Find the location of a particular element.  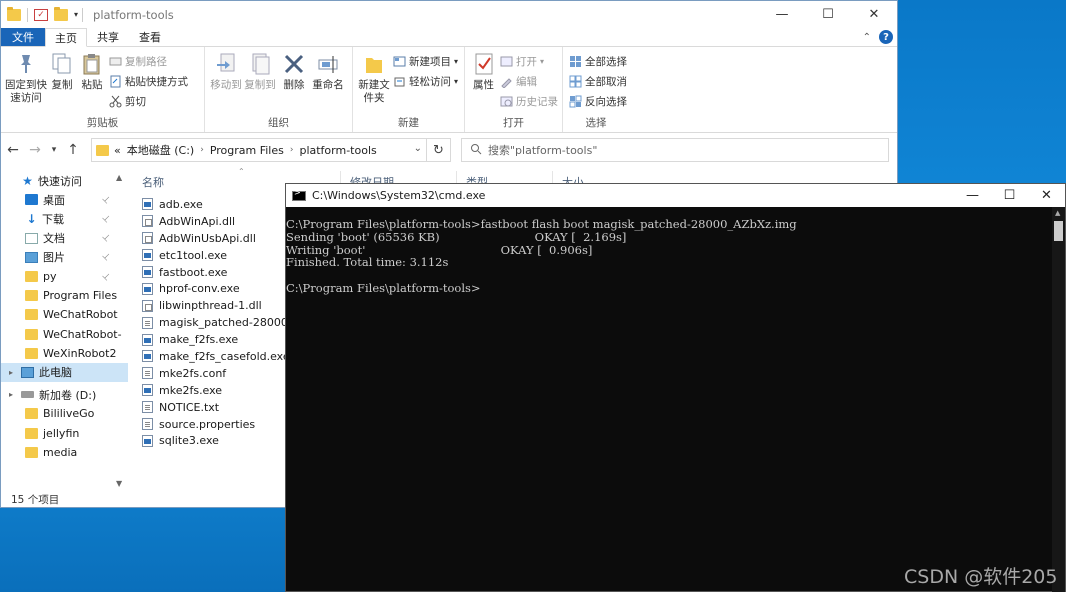

cmd-titlebar: C:\Windows\System32\cmd.exe — ☐ ✕ is located at coordinates (675, 195).